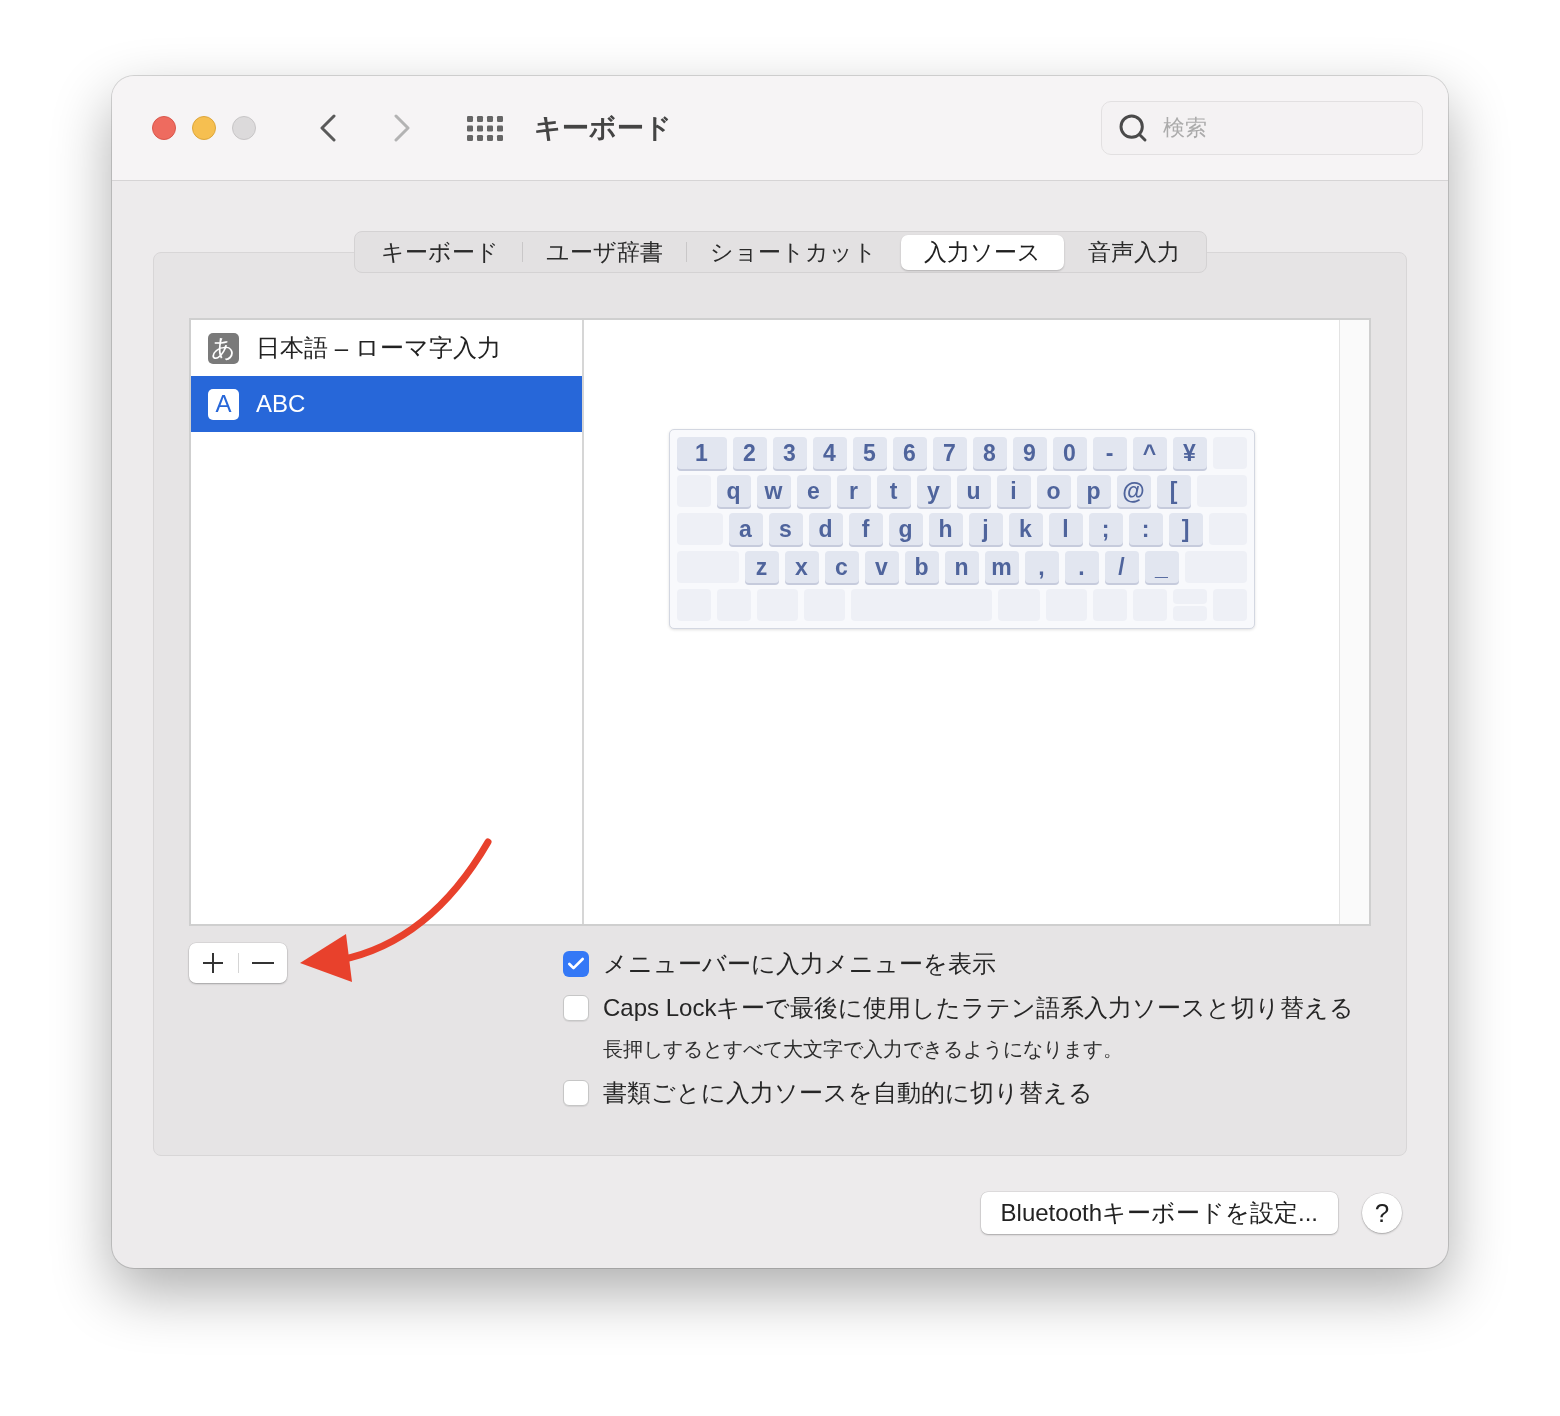 This screenshot has width=1560, height=1416. I want to click on tab: 音声入力, so click(1133, 252).